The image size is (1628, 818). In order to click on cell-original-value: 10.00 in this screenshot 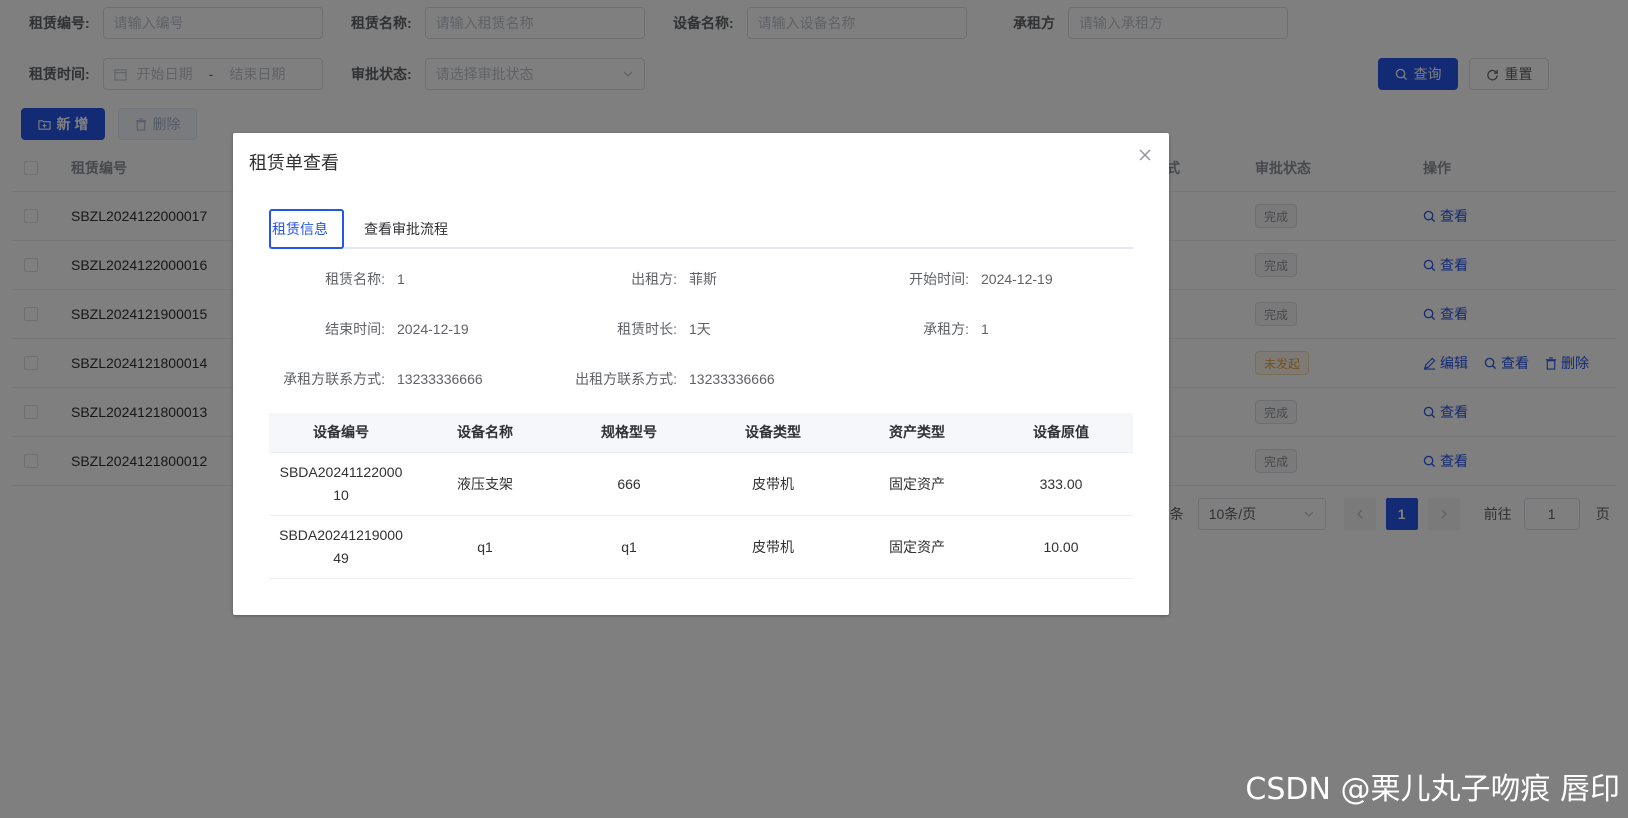, I will do `click(1061, 546)`.